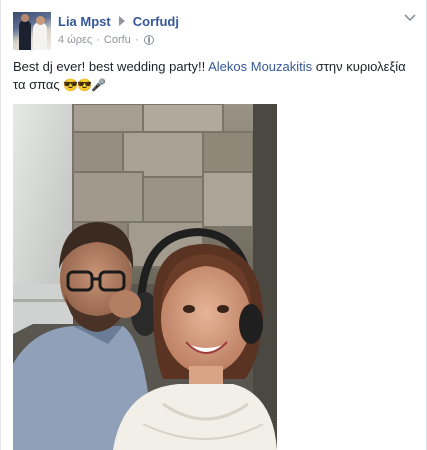 Image resolution: width=427 pixels, height=450 pixels. What do you see at coordinates (410, 18) in the screenshot?
I see `chevron-down-icon` at bounding box center [410, 18].